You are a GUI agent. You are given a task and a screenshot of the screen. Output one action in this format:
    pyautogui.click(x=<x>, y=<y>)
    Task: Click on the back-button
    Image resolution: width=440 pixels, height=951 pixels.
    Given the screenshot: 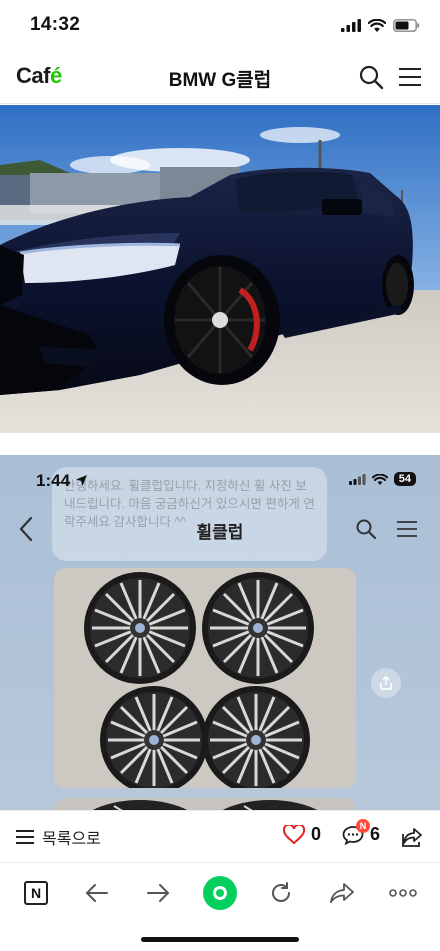 What is the action you would take?
    pyautogui.click(x=97, y=893)
    